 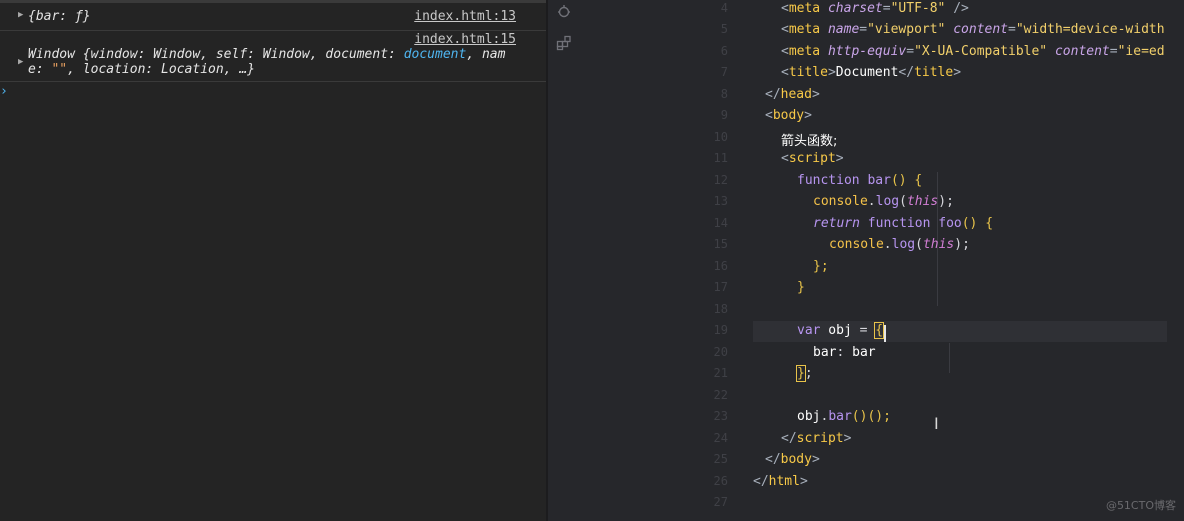 What do you see at coordinates (843, 29) in the screenshot?
I see `token-attr: name` at bounding box center [843, 29].